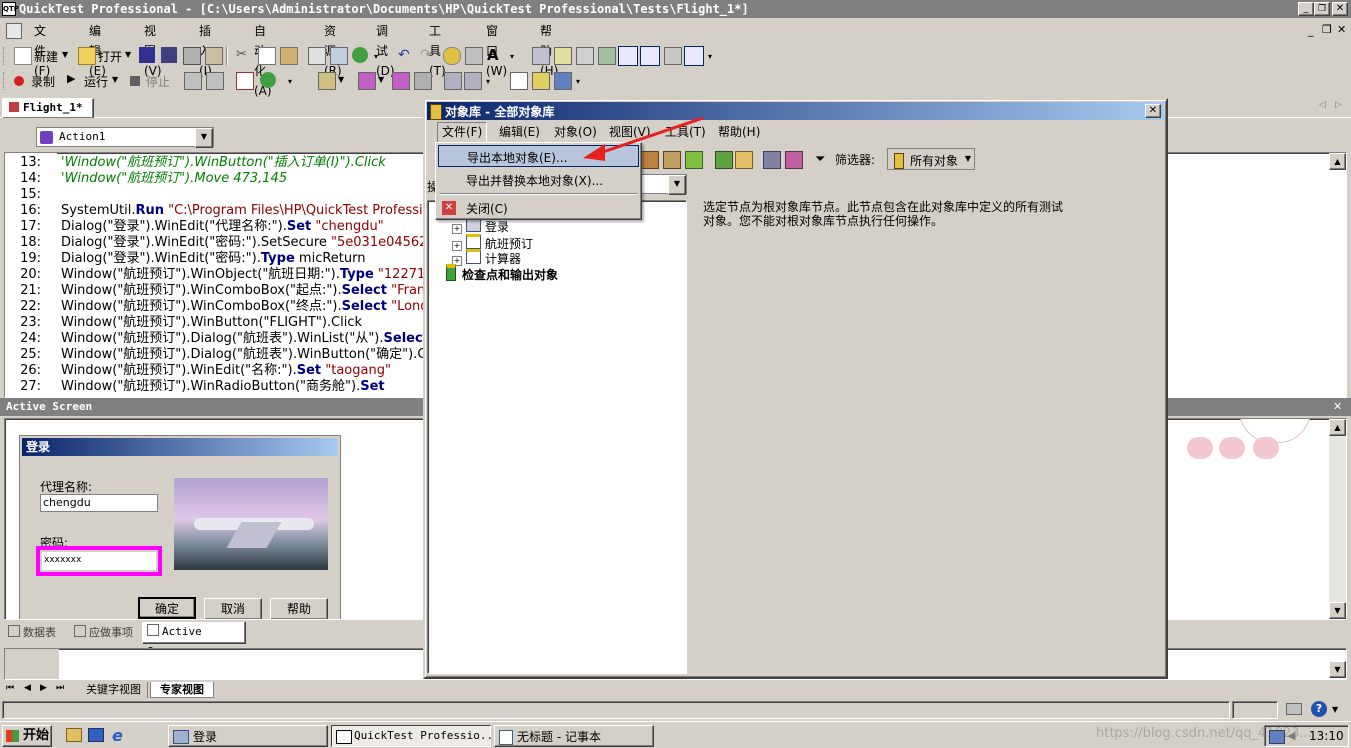 This screenshot has width=1351, height=748. I want to click on checkpoint-icon, so click(360, 55).